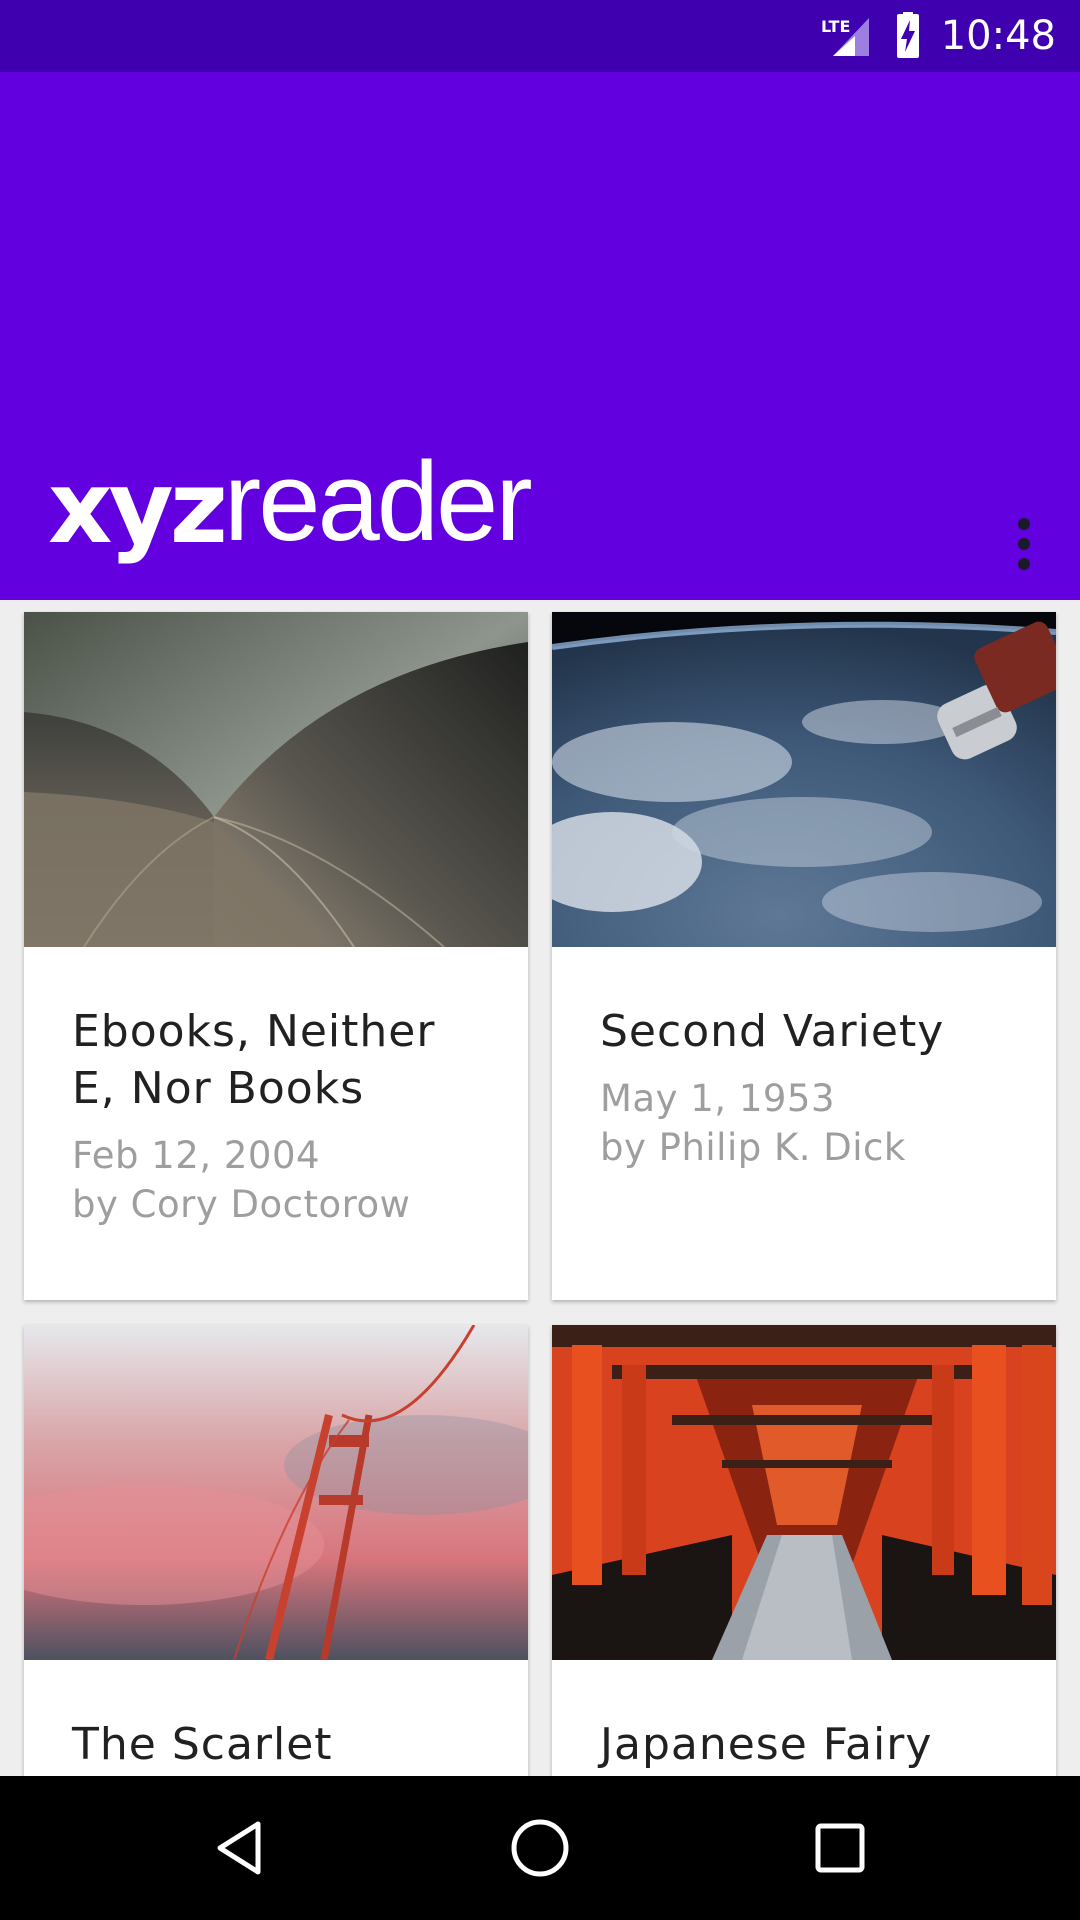  What do you see at coordinates (998, 36) in the screenshot?
I see `status-time: 10:48` at bounding box center [998, 36].